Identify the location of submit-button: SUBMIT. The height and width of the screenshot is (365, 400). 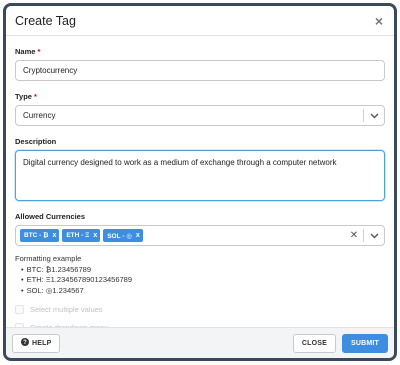
(364, 343).